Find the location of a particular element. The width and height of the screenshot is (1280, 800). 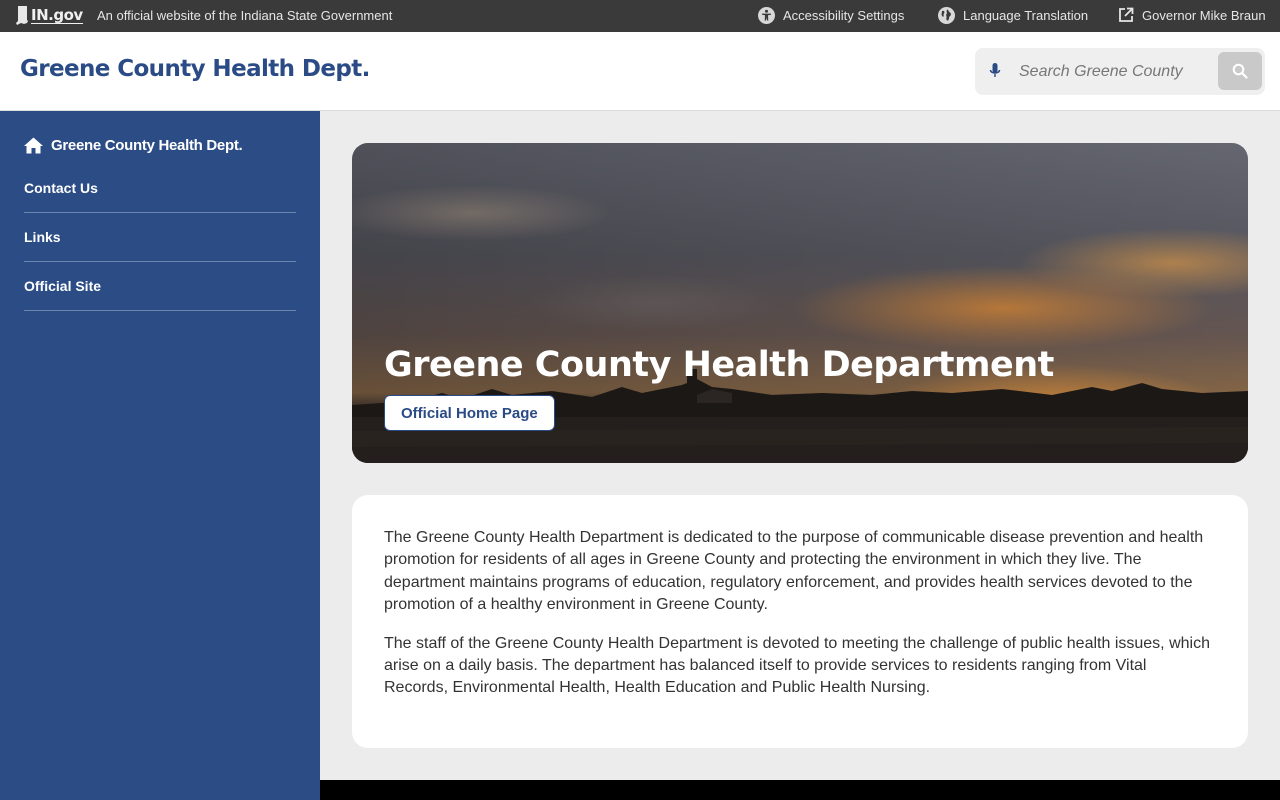

globe-icon is located at coordinates (946, 15).